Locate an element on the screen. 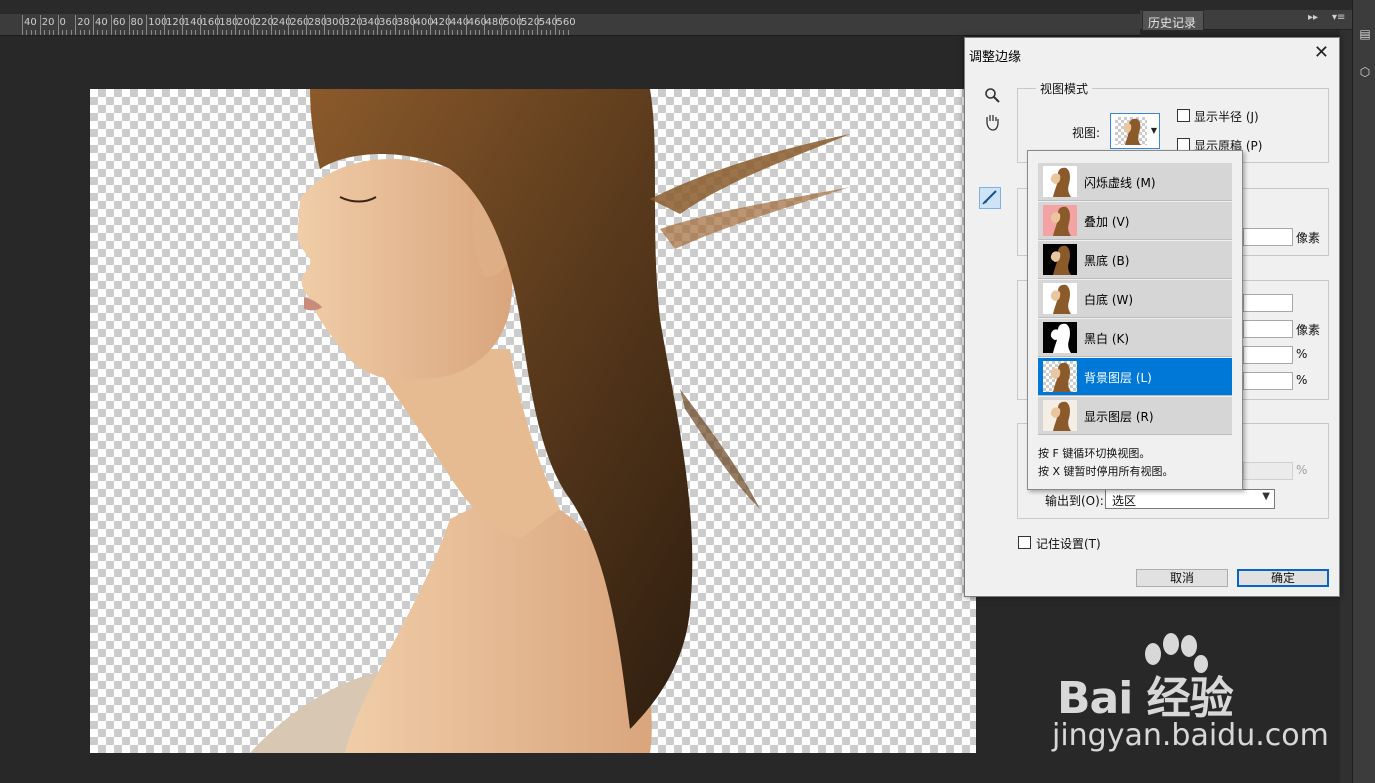 Image resolution: width=1375 pixels, height=783 pixels. 3d-panel-icon: ⬡ is located at coordinates (1365, 72).